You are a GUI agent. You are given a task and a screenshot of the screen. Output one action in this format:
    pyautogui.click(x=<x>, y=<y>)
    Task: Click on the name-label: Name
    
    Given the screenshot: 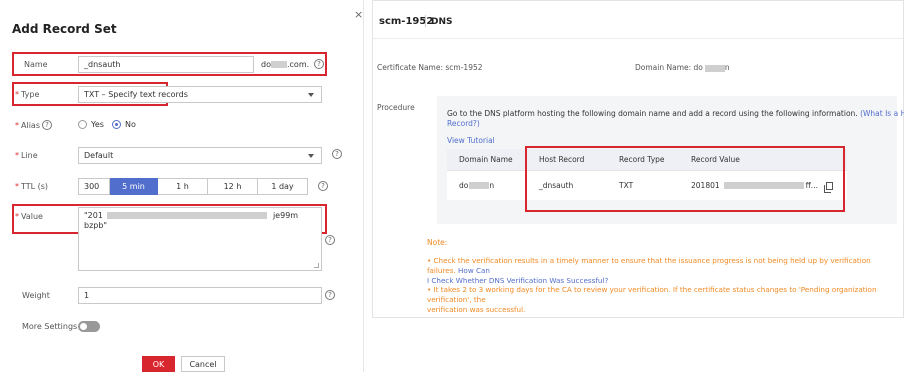 What is the action you would take?
    pyautogui.click(x=36, y=64)
    